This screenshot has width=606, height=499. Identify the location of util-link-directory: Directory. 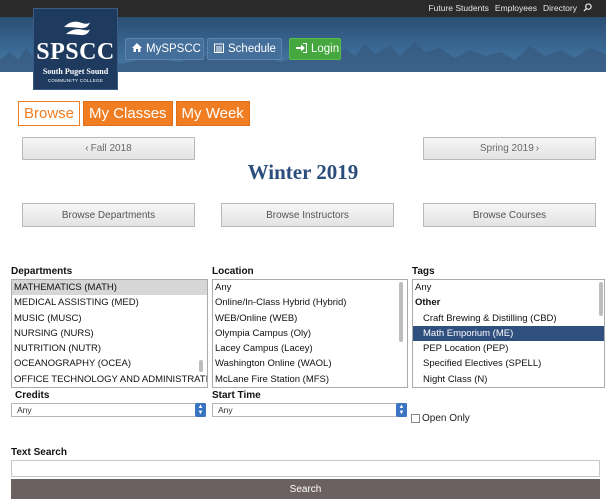
(560, 8).